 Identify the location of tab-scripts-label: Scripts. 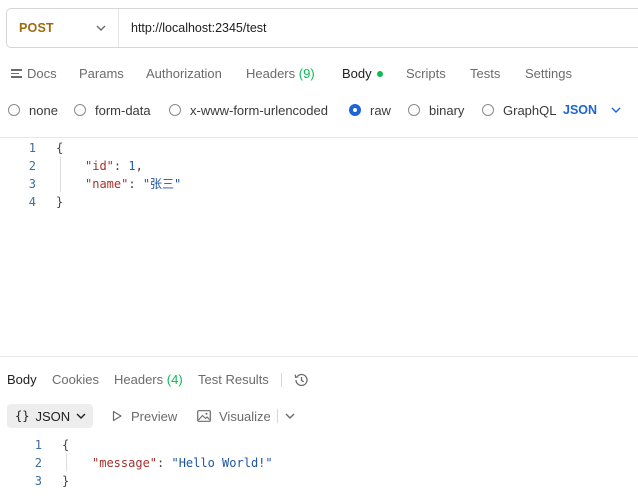
(426, 73).